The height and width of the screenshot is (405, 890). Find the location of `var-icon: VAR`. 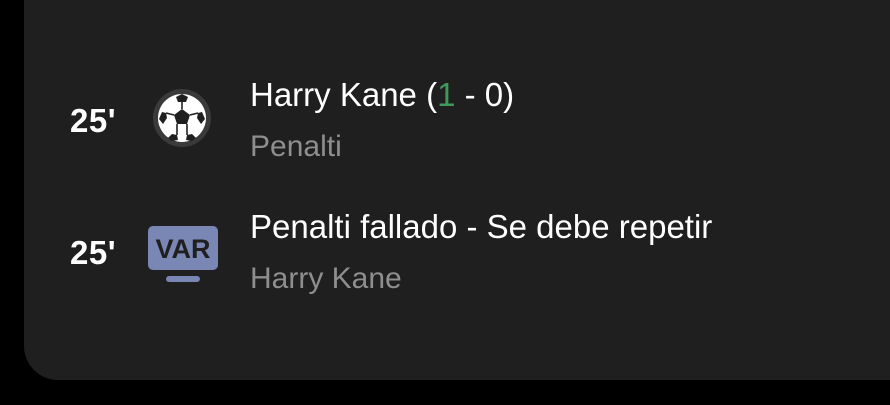

var-icon: VAR is located at coordinates (183, 255).